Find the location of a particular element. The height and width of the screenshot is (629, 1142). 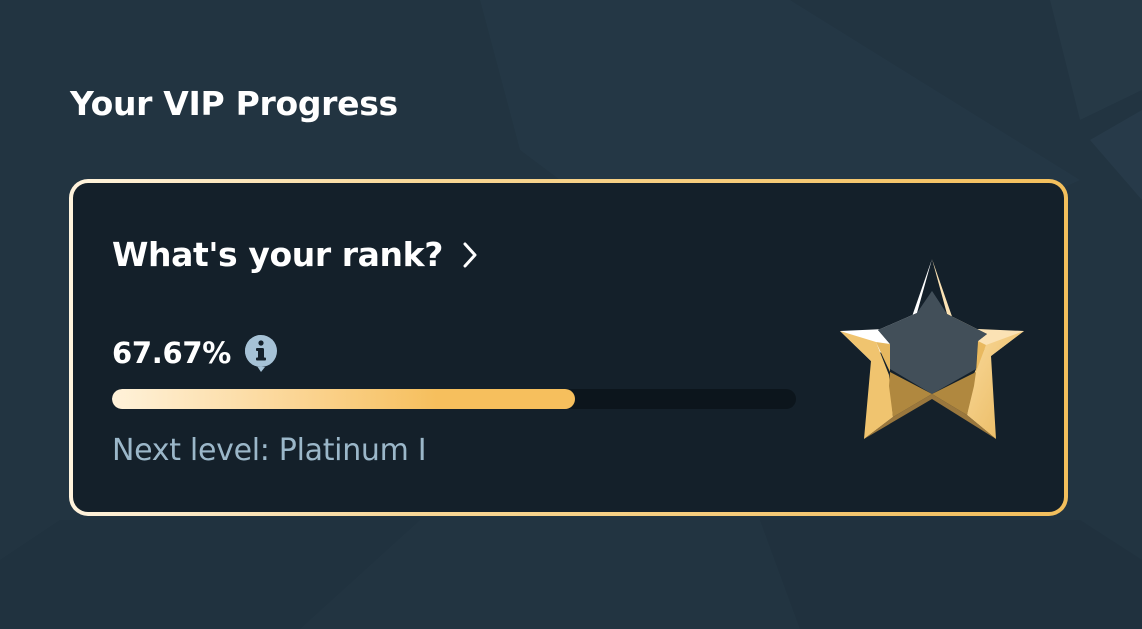

progress-percent: 67.67% is located at coordinates (171, 353).